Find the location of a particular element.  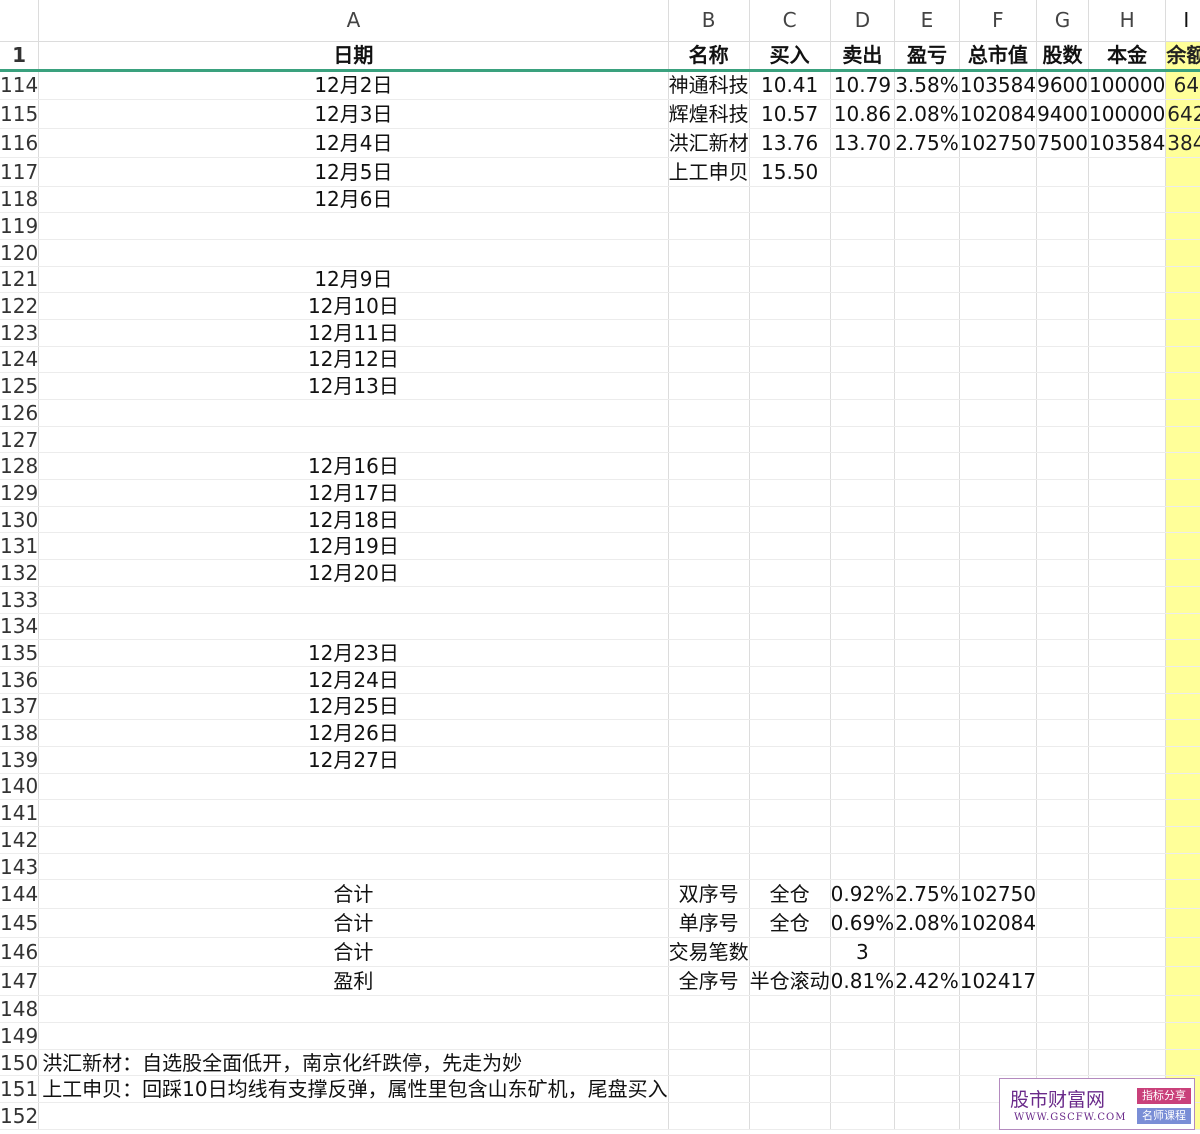

row-number: 141 is located at coordinates (20, 813).